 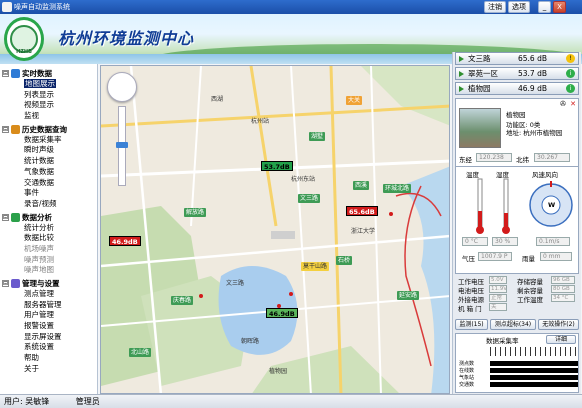 What do you see at coordinates (498, 307) in the screenshot?
I see `stat-value: 关` at bounding box center [498, 307].